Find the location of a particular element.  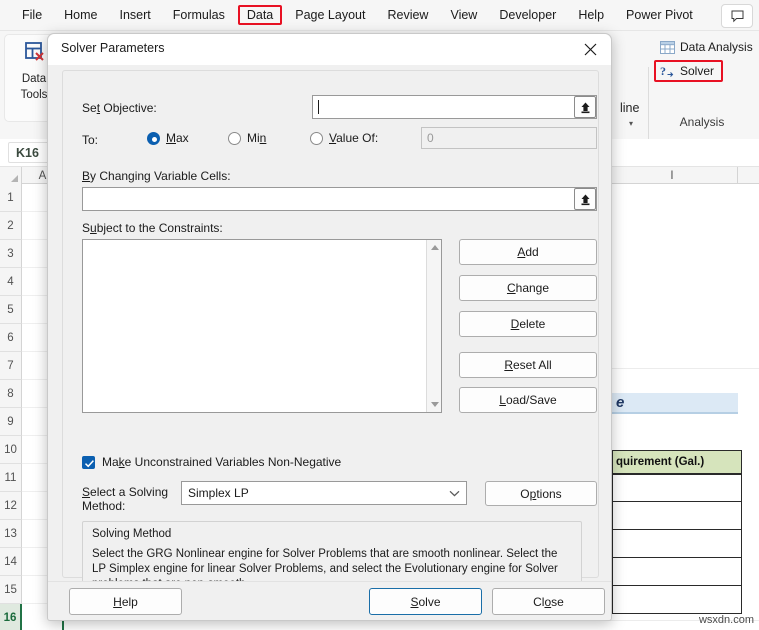

ribbon-tab-file: File is located at coordinates (32, 15).